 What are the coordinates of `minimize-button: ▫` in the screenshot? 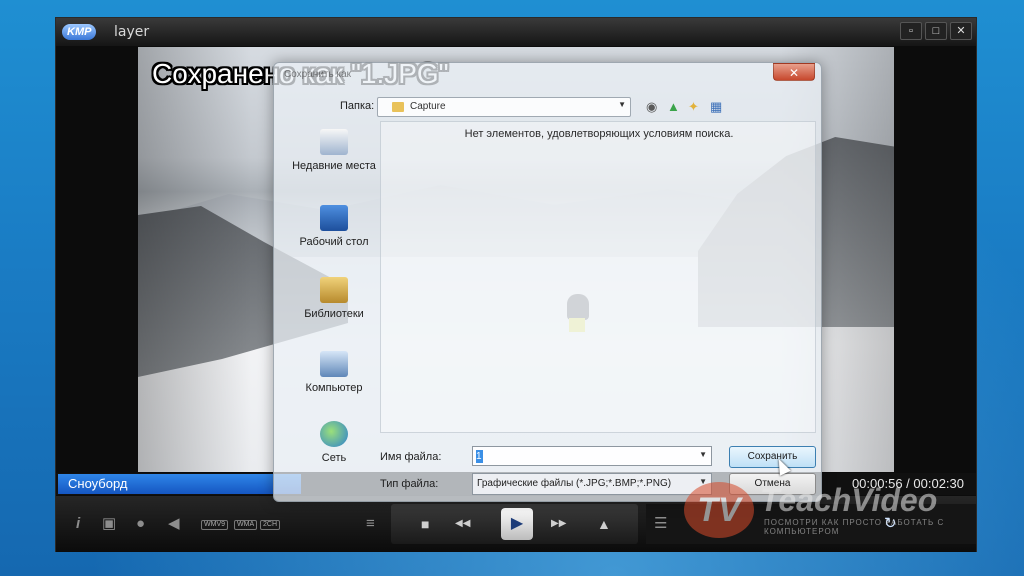 It's located at (911, 31).